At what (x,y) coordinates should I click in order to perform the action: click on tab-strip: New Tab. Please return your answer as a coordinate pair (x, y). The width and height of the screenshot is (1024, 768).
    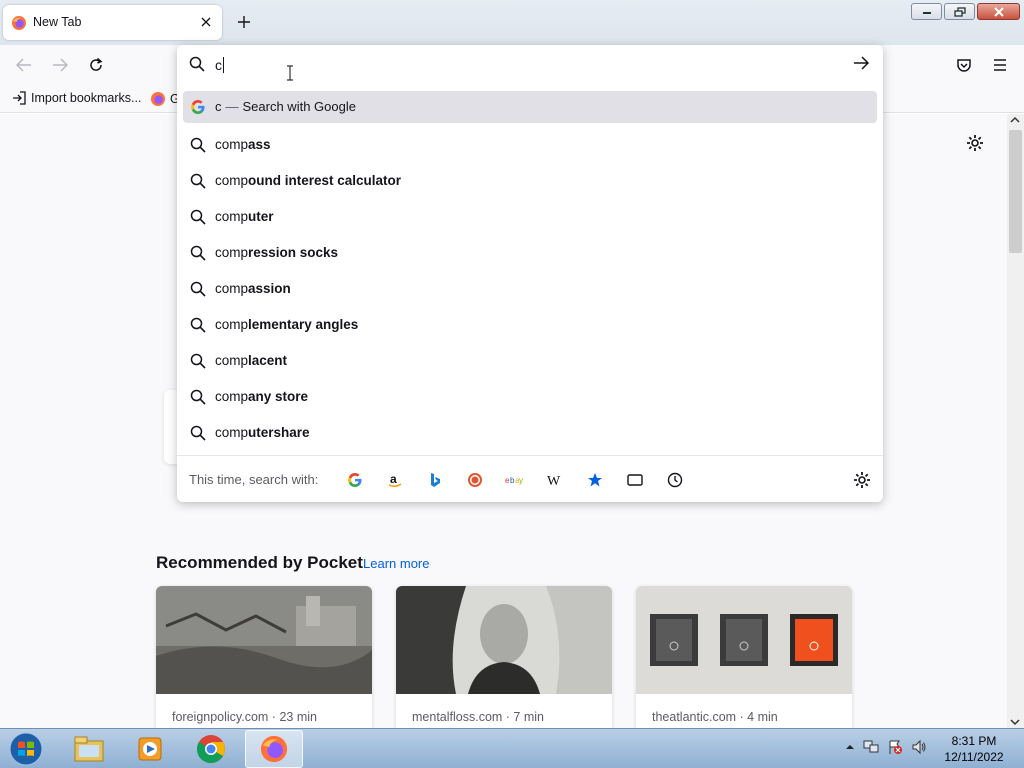
    Looking at the image, I should click on (512, 22).